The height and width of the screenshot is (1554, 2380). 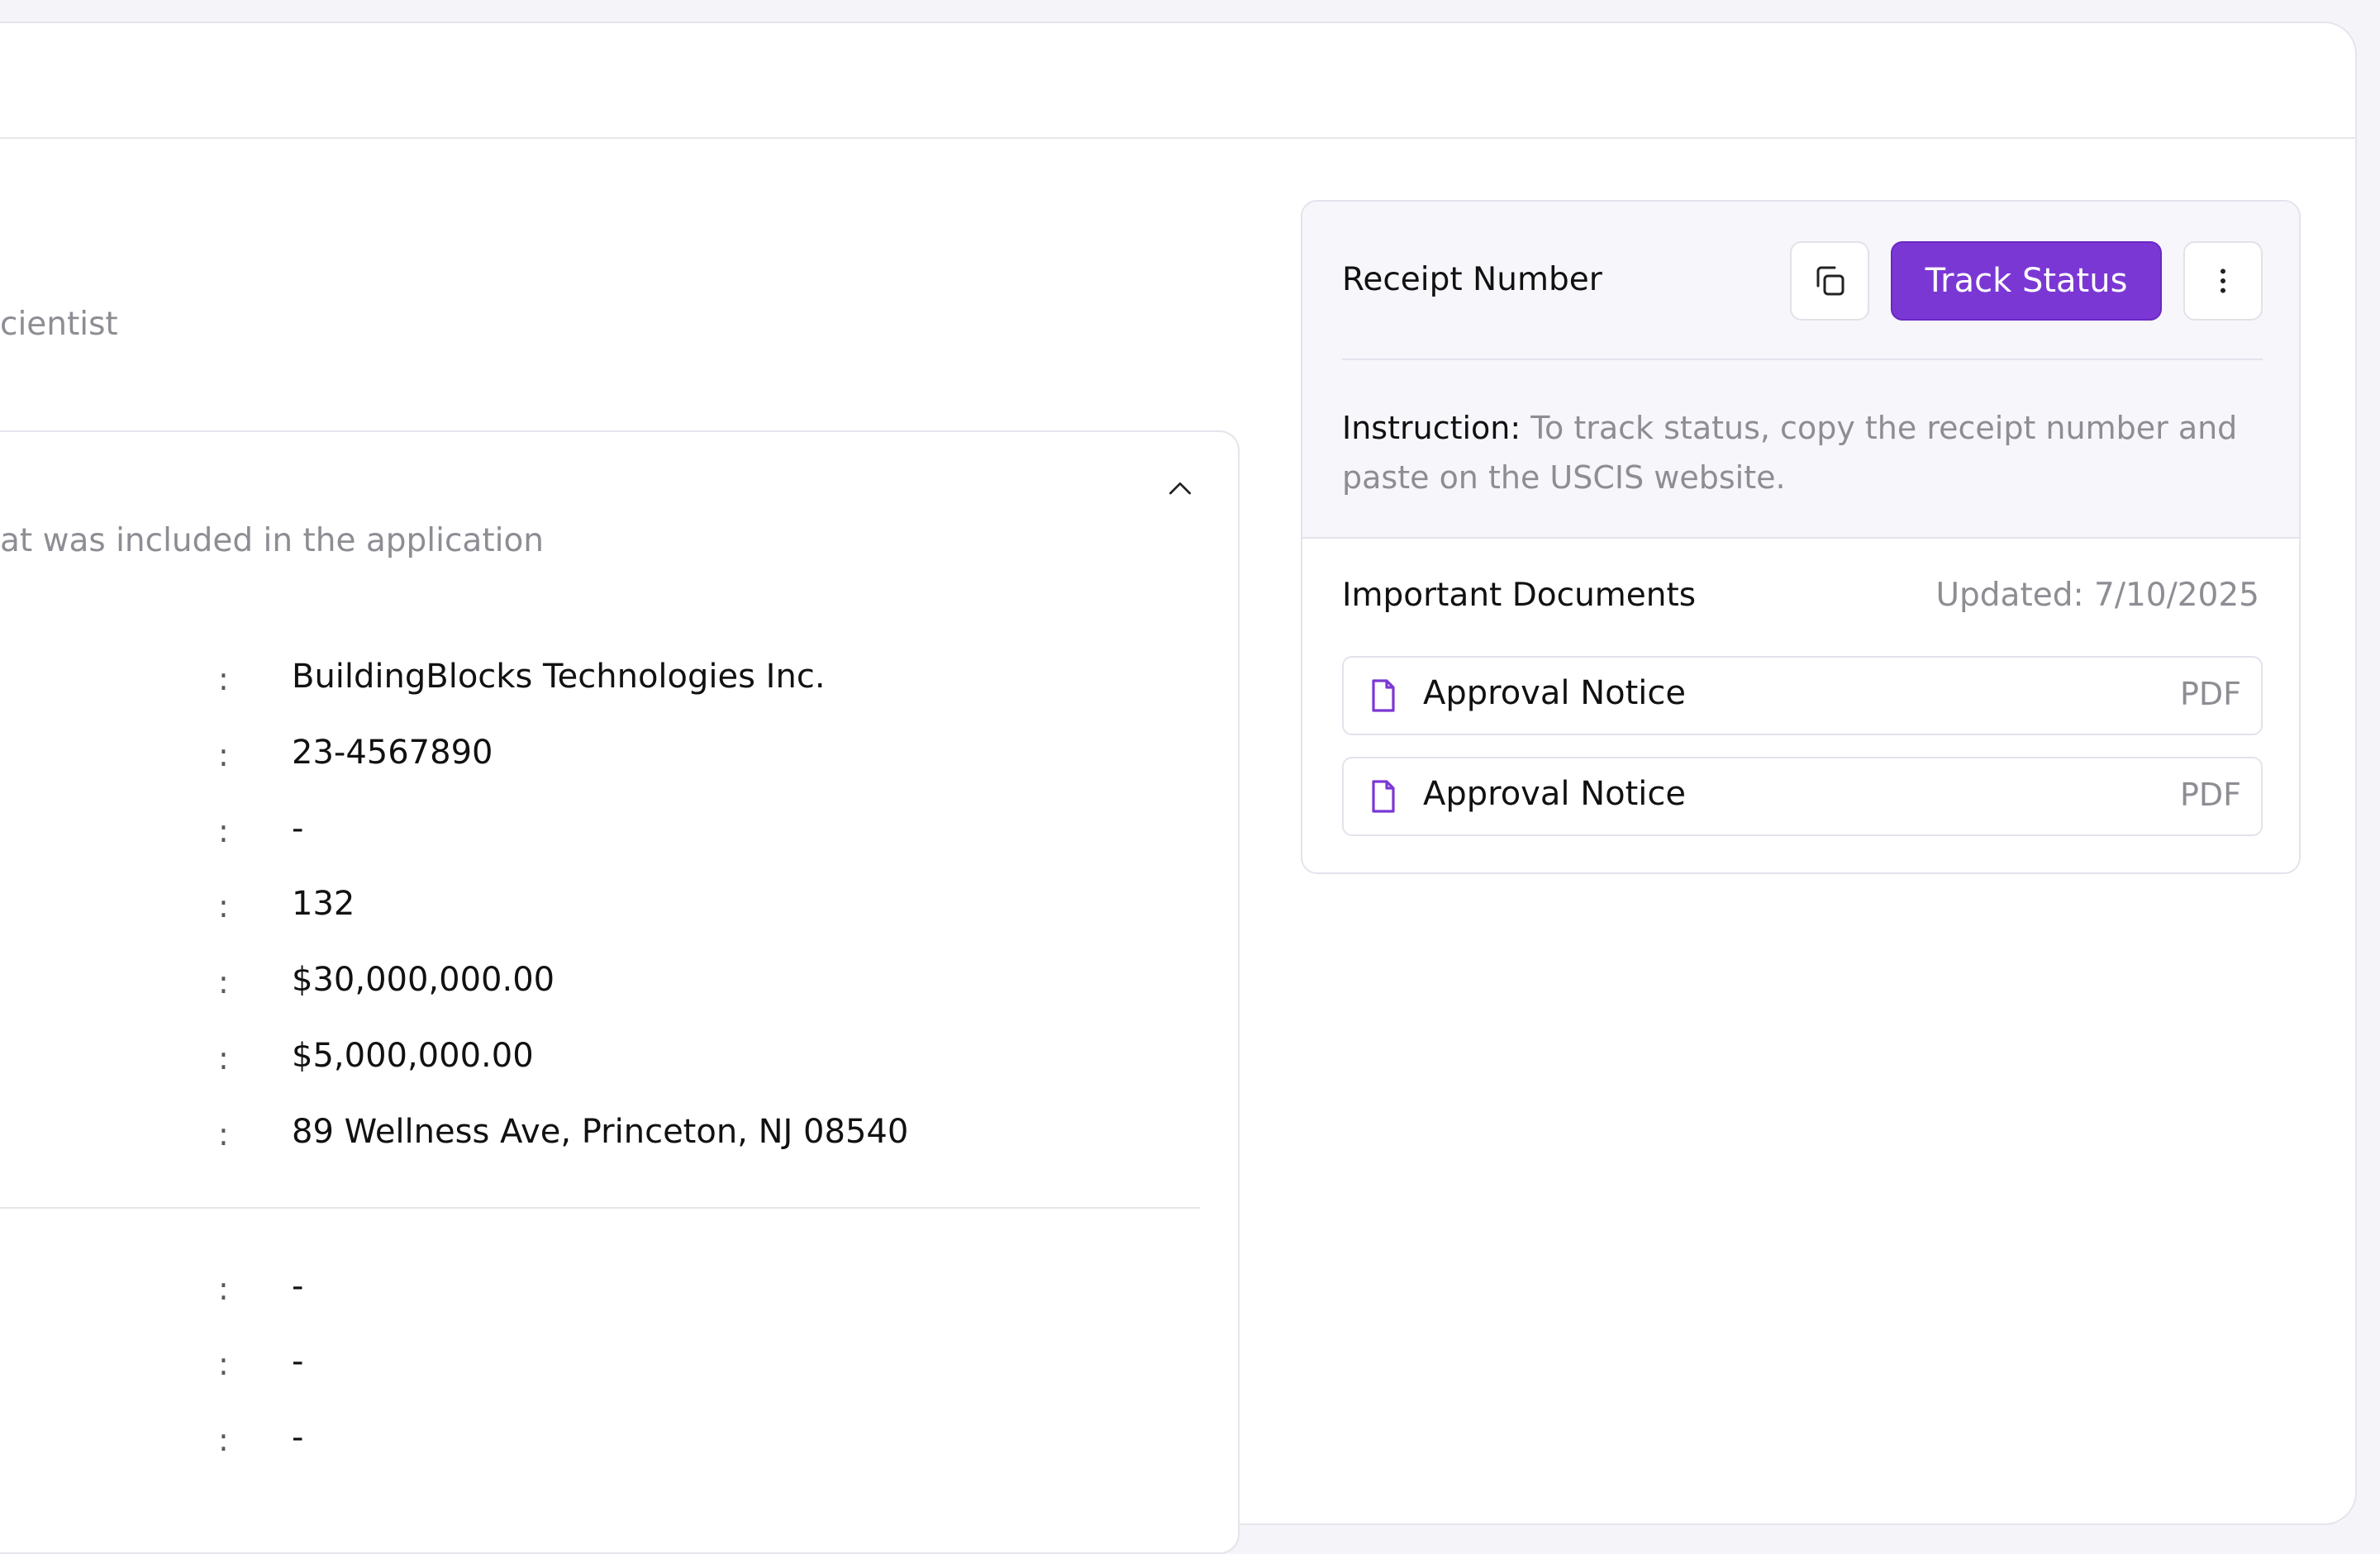 I want to click on documents-title: Important Documents, so click(x=1519, y=595).